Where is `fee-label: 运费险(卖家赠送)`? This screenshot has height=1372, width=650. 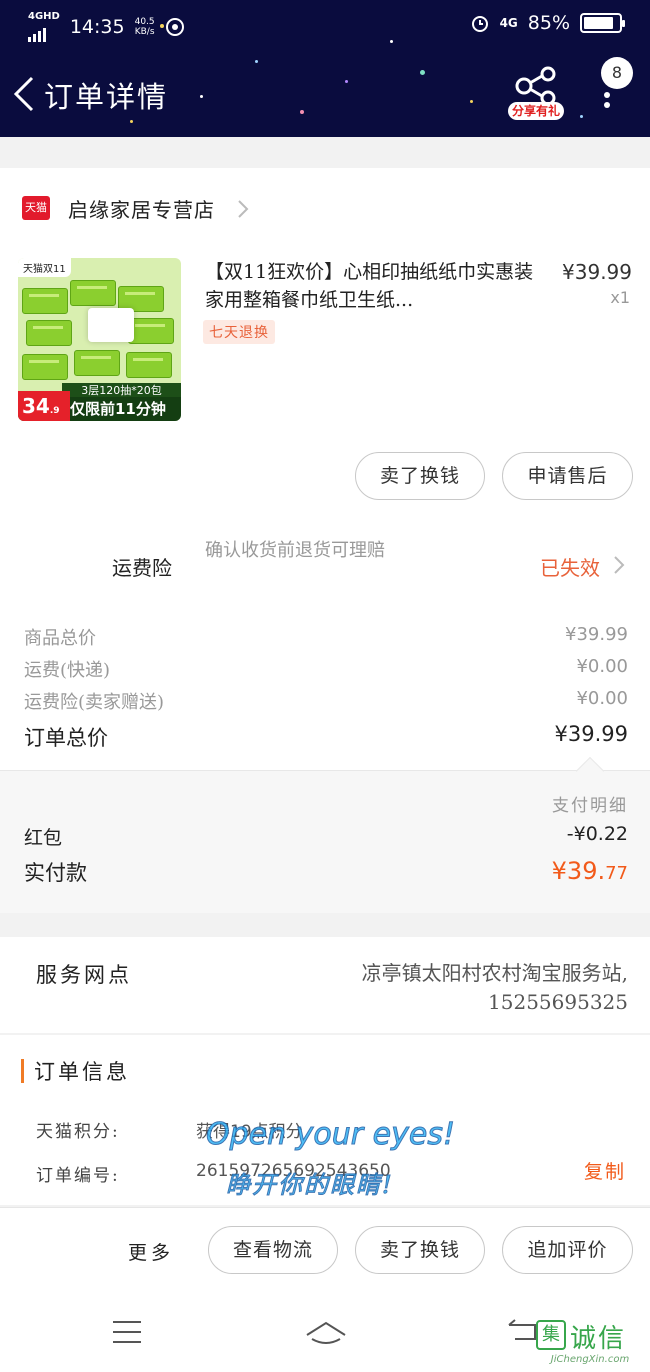
fee-label: 运费险(卖家赠送) is located at coordinates (94, 702).